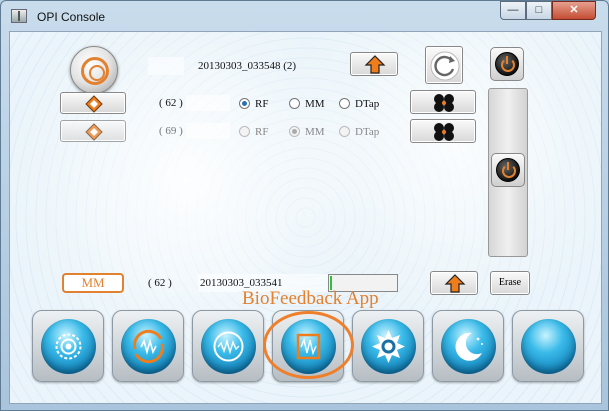 The height and width of the screenshot is (411, 609). Describe the element at coordinates (308, 345) in the screenshot. I see `highlight-oval` at that location.